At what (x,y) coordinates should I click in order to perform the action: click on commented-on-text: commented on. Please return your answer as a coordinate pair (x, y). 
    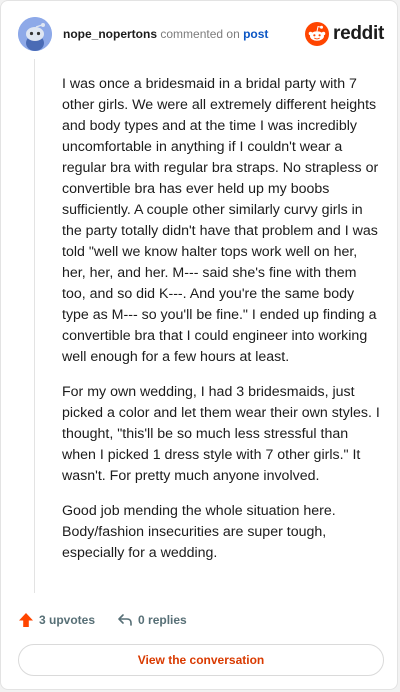
    Looking at the image, I should click on (200, 34).